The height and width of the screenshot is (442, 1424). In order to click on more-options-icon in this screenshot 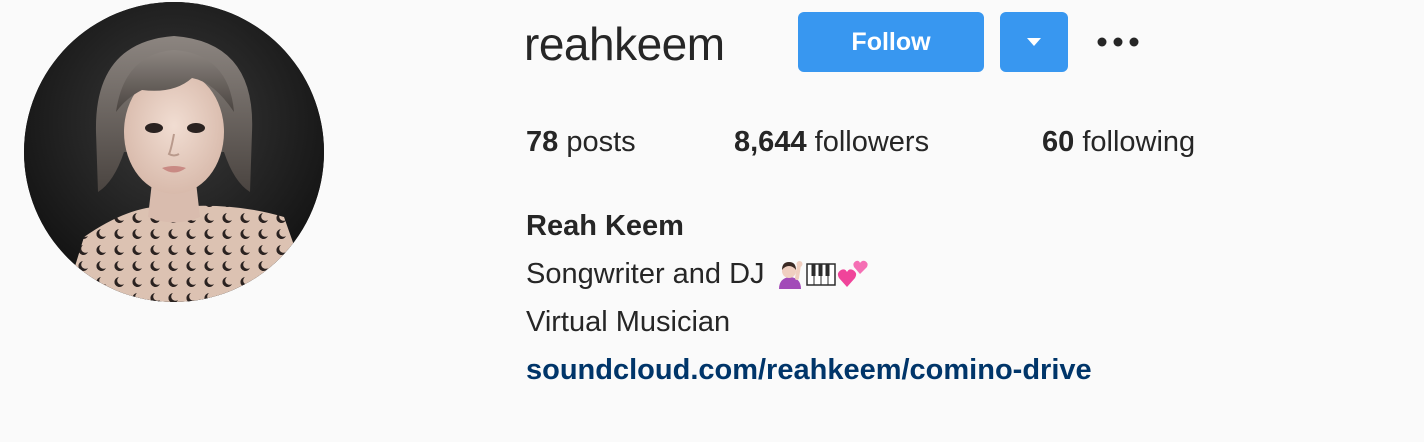, I will do `click(1118, 42)`.